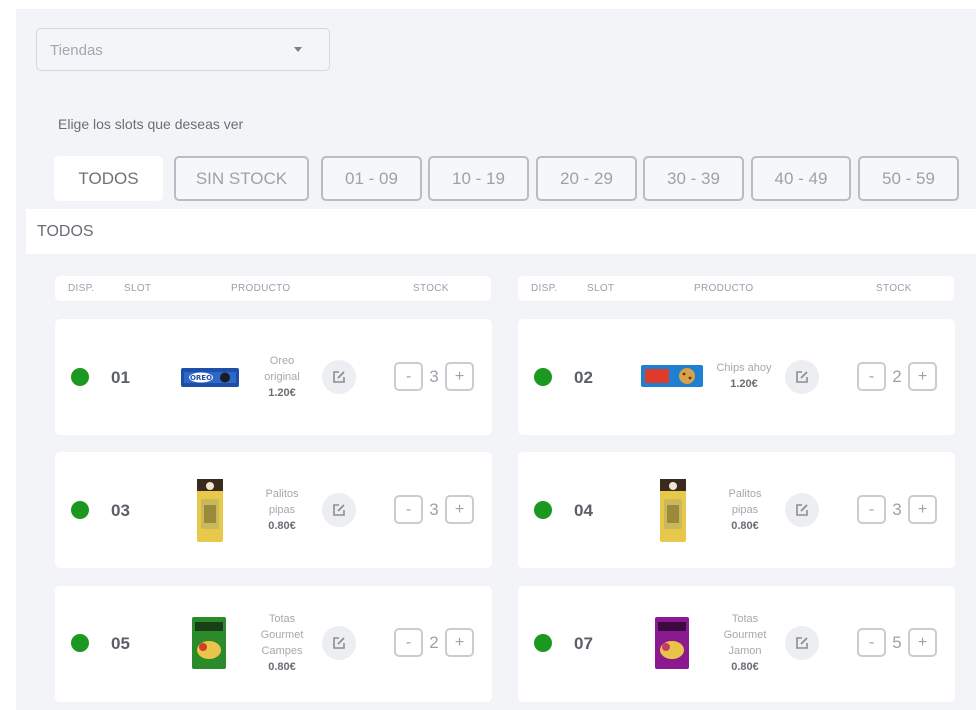 Image resolution: width=976 pixels, height=710 pixels. I want to click on slot-card-04: 04 Palitos pipas 0.80€ - 3 +, so click(736, 510).